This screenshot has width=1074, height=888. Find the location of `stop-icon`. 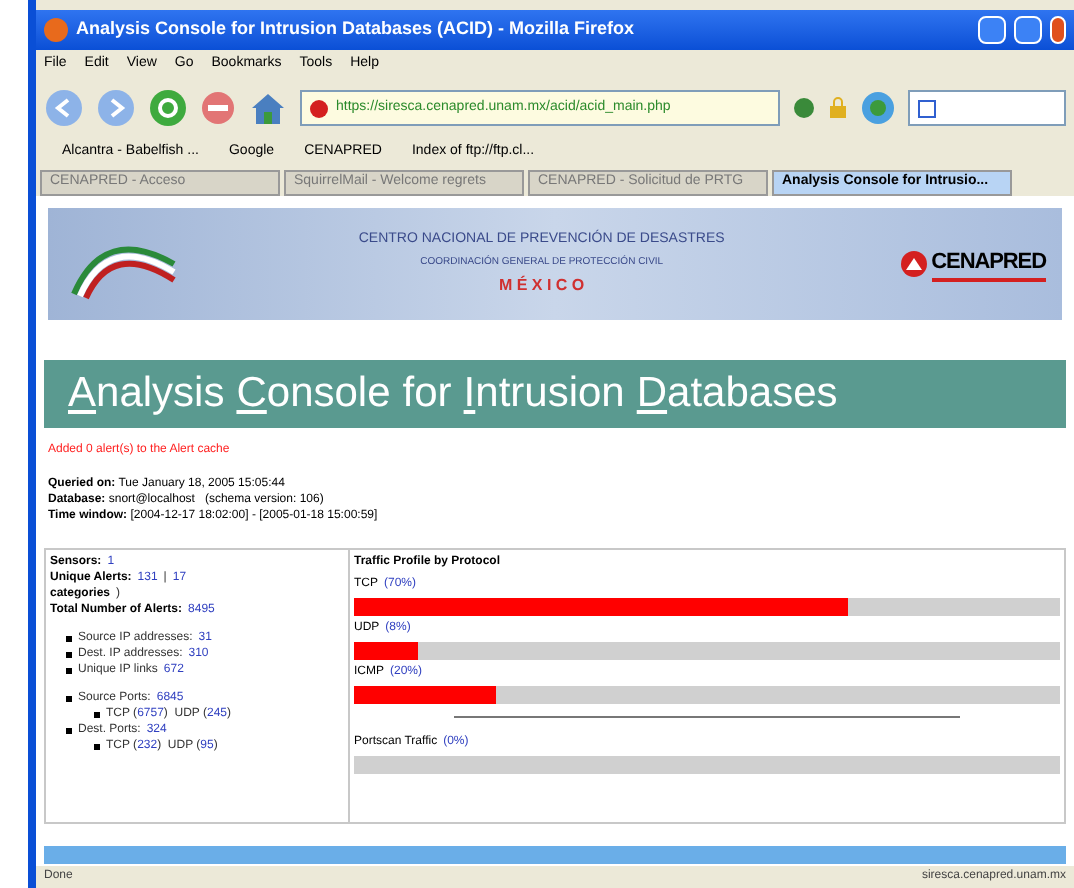

stop-icon is located at coordinates (218, 108).